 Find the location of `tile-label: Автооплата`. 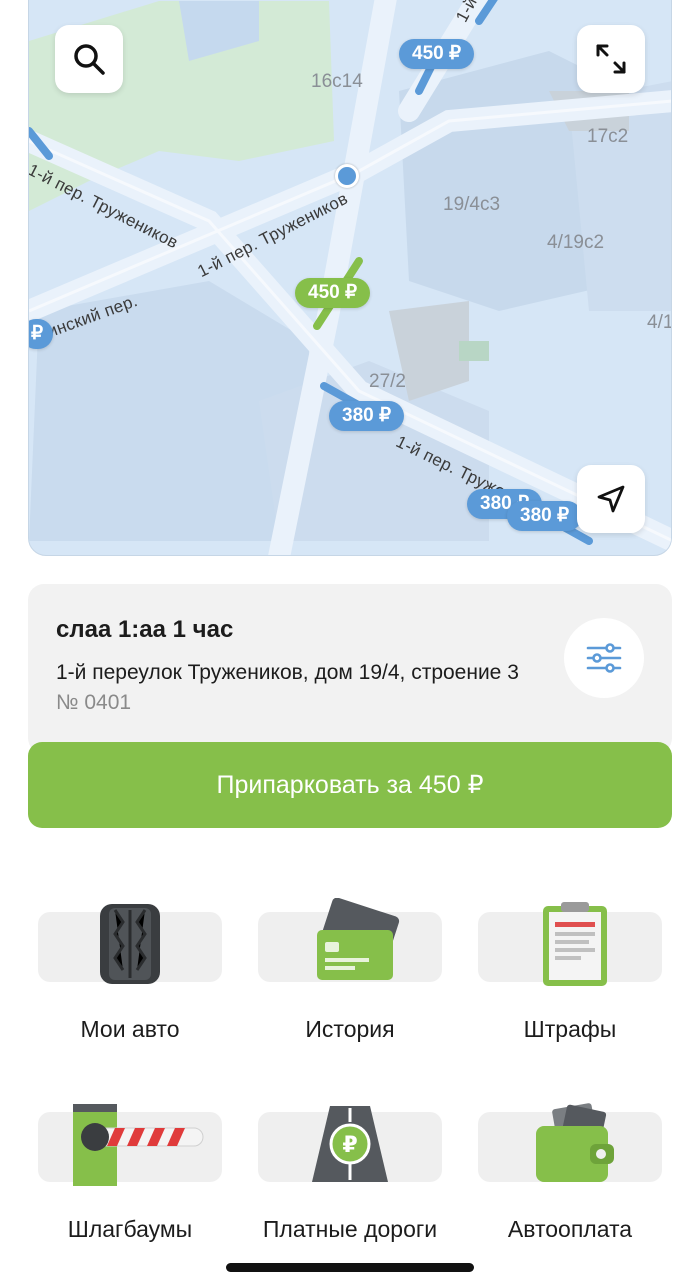

tile-label: Автооплата is located at coordinates (570, 1229).